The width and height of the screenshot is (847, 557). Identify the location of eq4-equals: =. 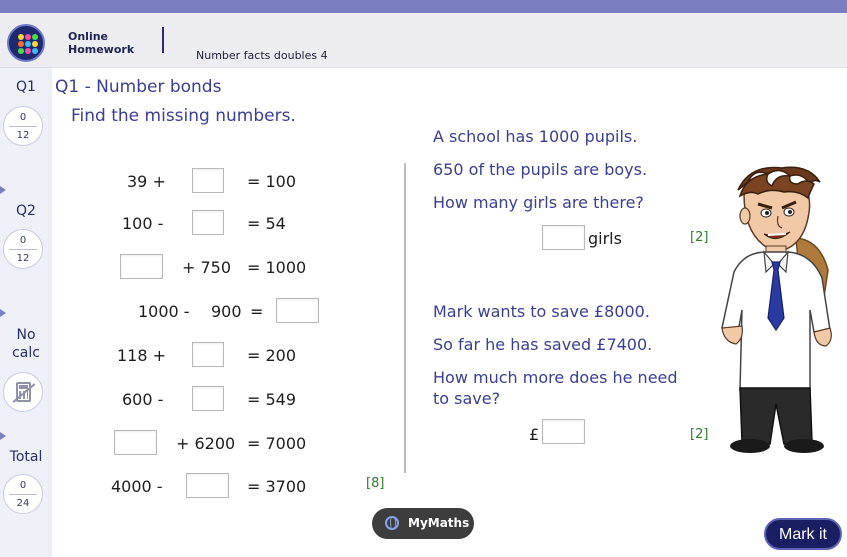
(257, 311).